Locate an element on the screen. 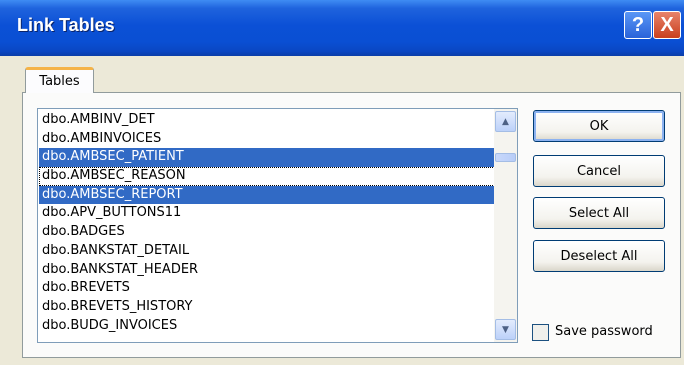 The width and height of the screenshot is (684, 365). save-password-checkbox is located at coordinates (540, 332).